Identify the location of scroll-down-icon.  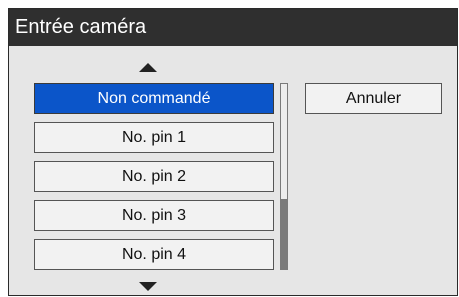
(148, 286).